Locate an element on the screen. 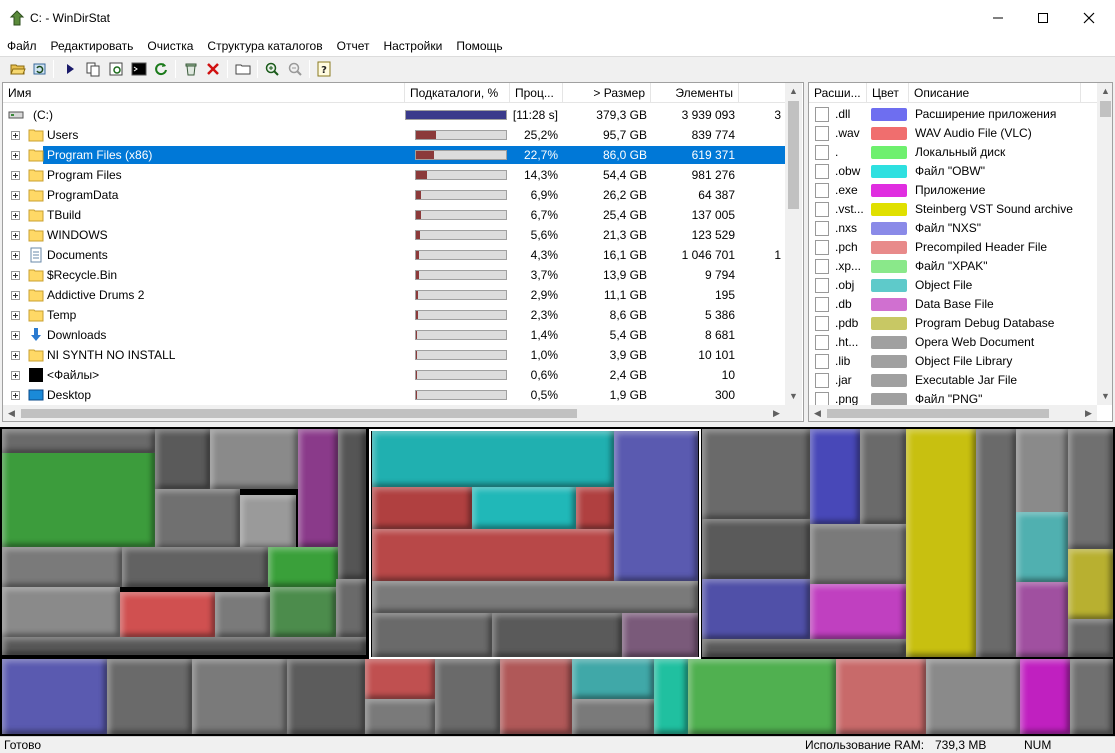  tree-row: Downloads 1,4% 5,4 GB 8 681 is located at coordinates (394, 335).